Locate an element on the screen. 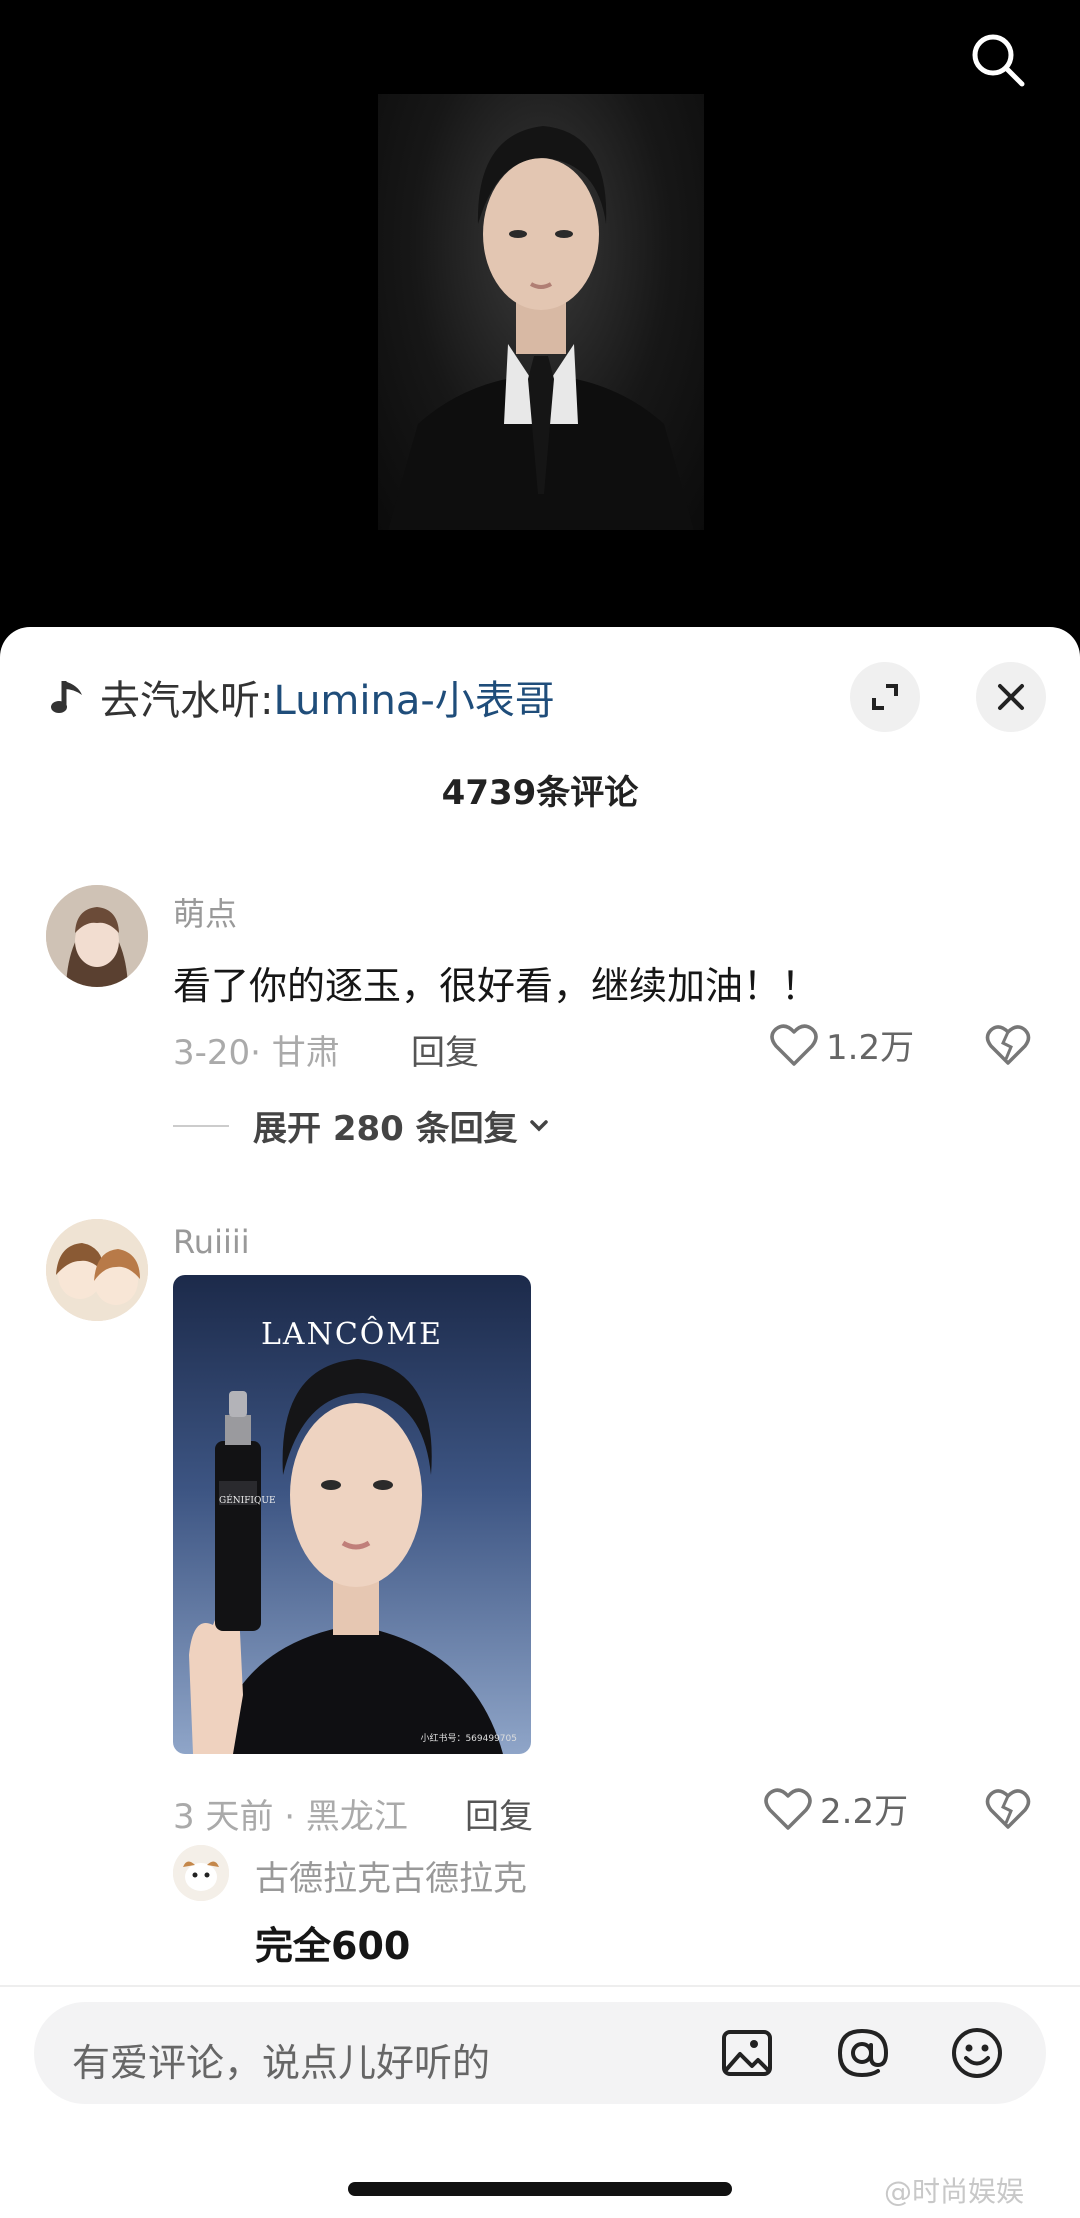  search-icon is located at coordinates (998, 60).